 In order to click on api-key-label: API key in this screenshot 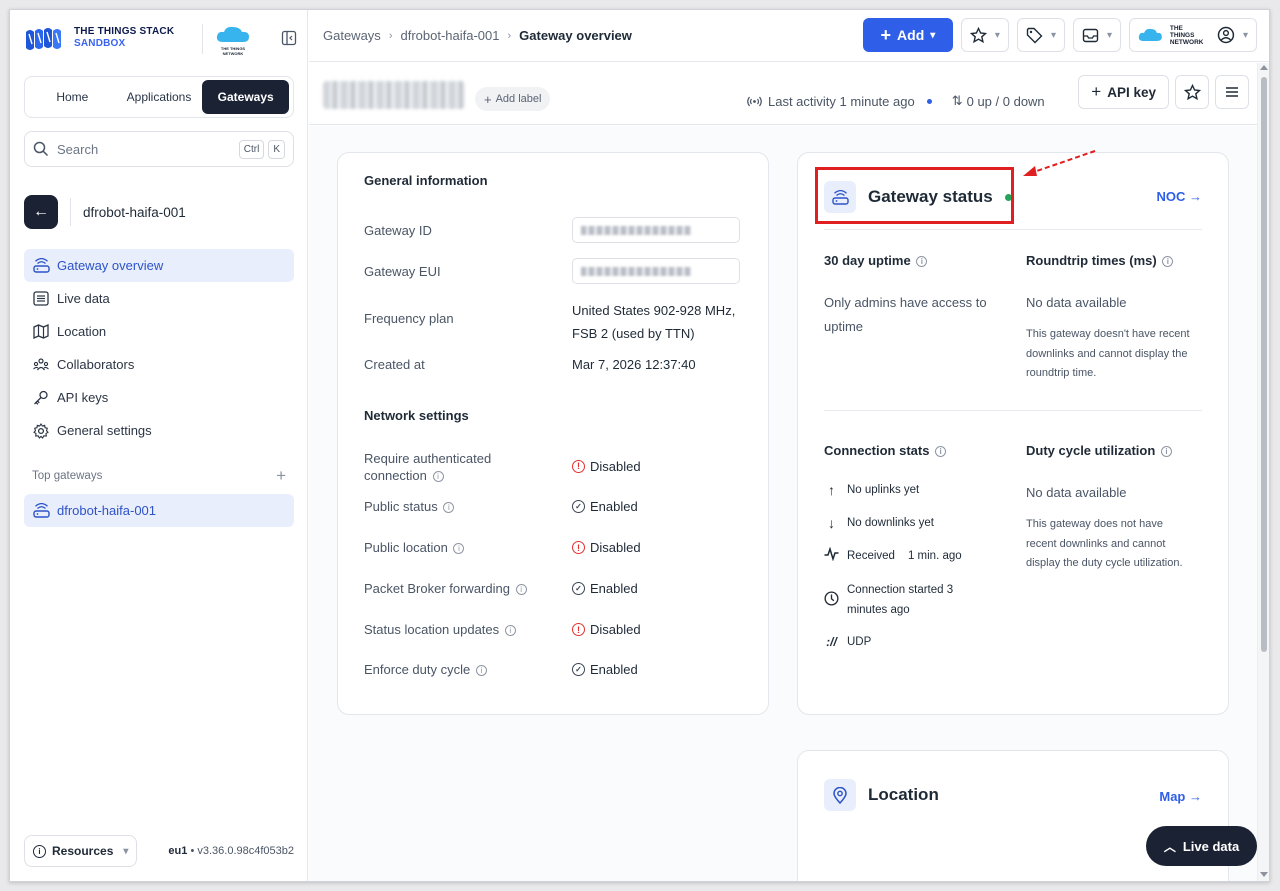, I will do `click(1131, 92)`.